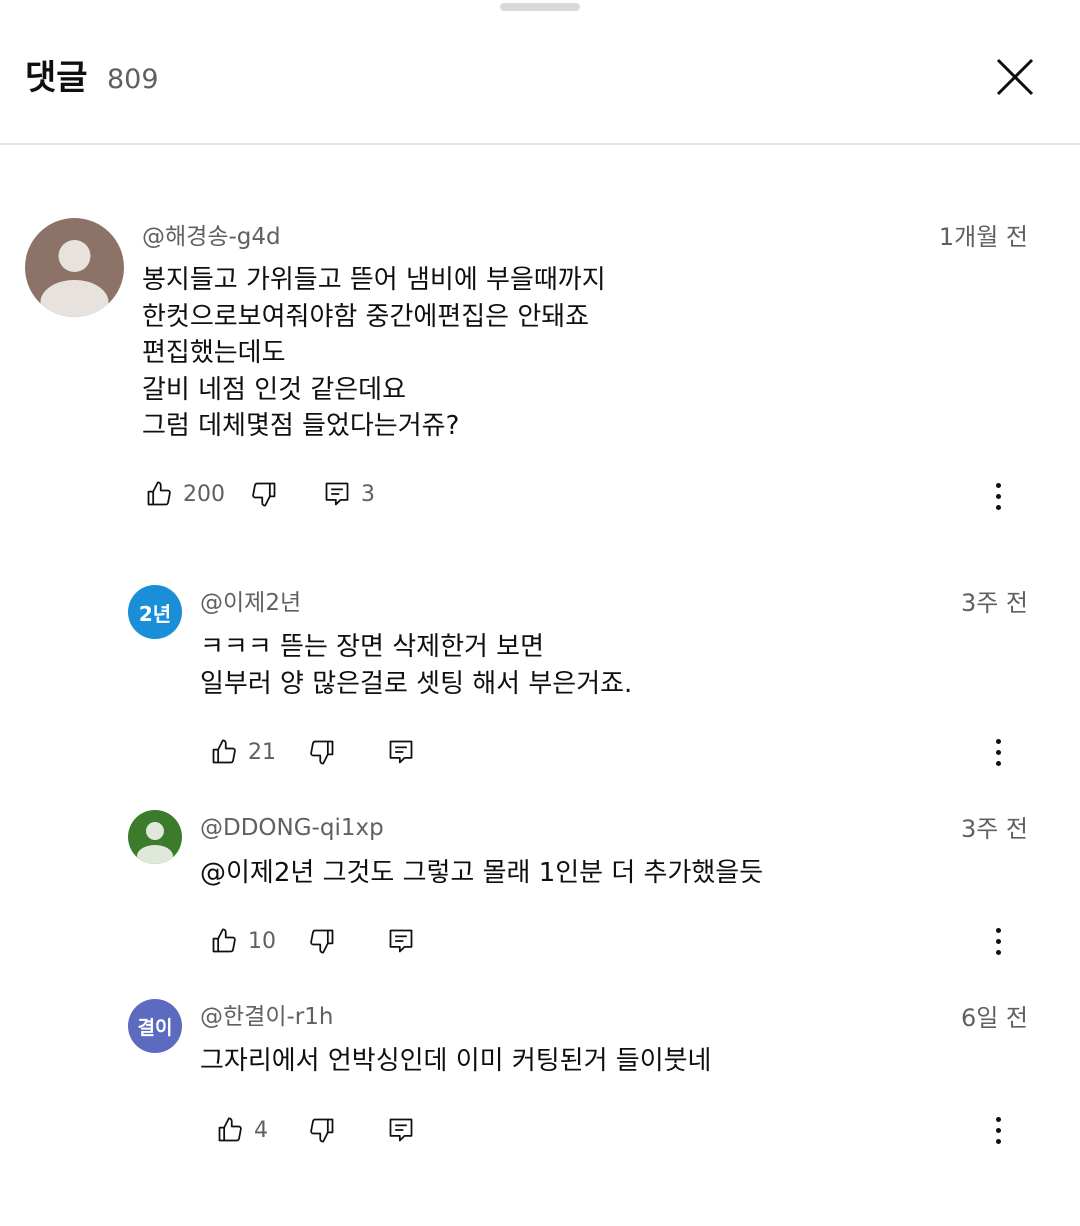 The image size is (1080, 1226). What do you see at coordinates (540, 752) in the screenshot?
I see `comment-actions: 21` at bounding box center [540, 752].